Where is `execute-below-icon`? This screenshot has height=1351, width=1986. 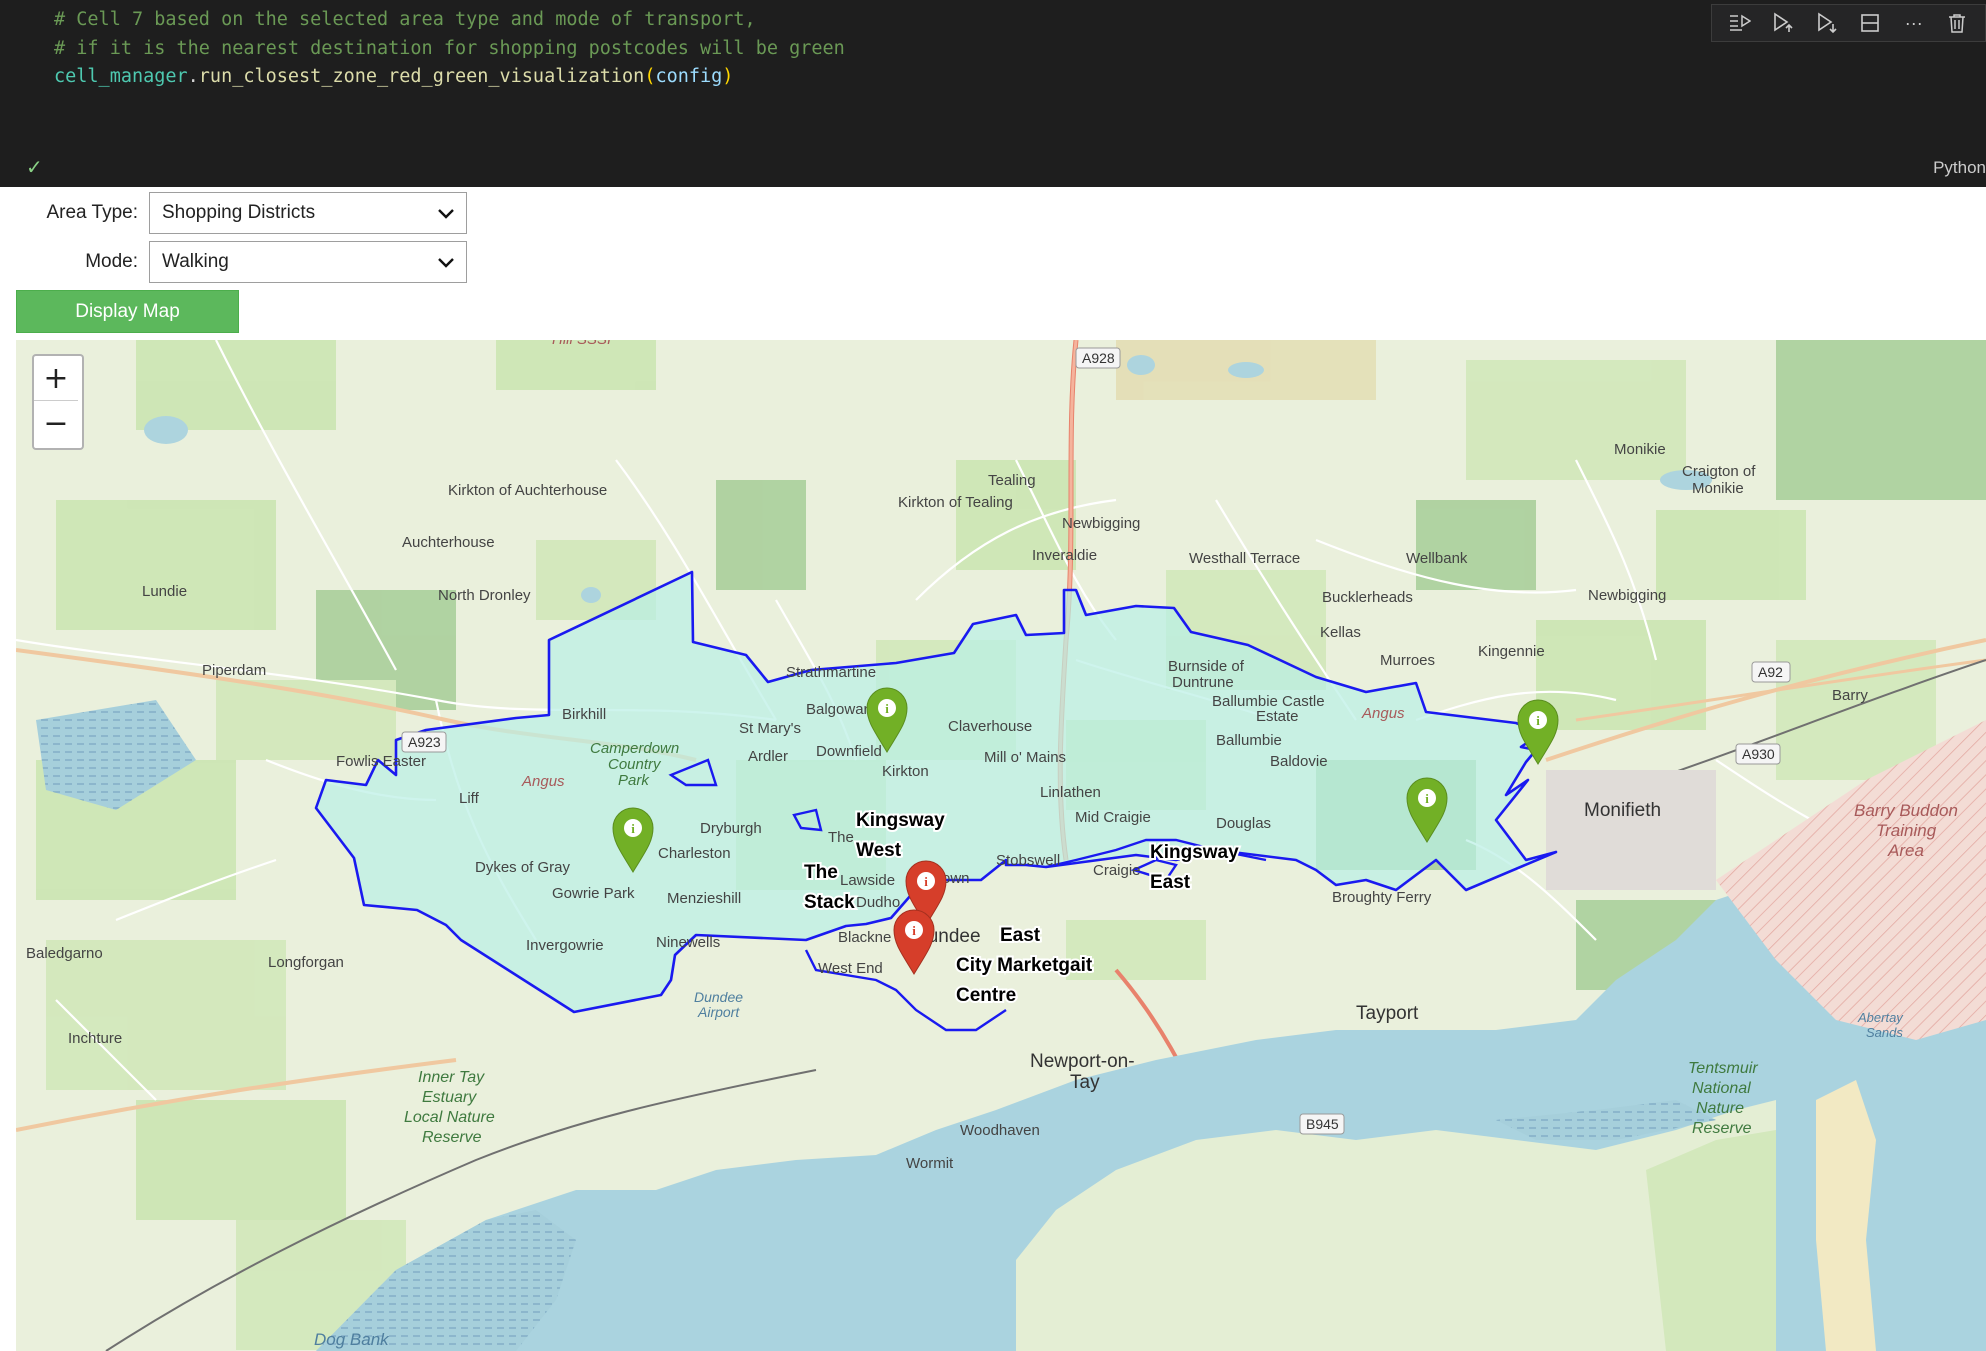 execute-below-icon is located at coordinates (1827, 23).